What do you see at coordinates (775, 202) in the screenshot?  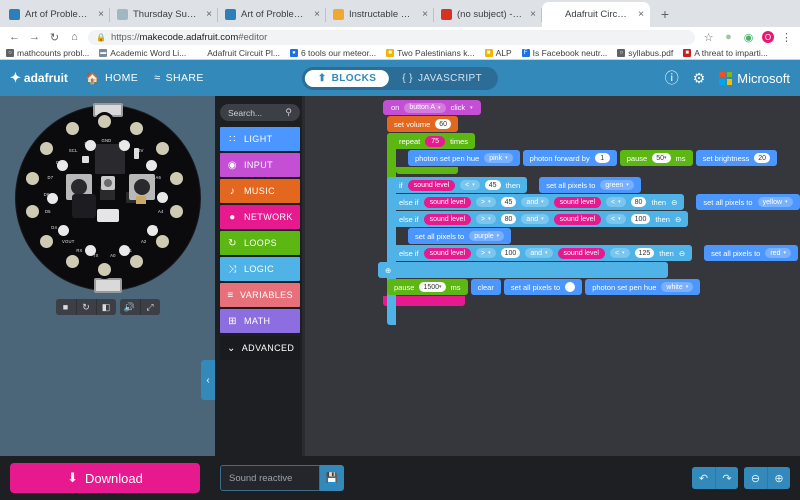 I see `color-dropdown: yellow ▾` at bounding box center [775, 202].